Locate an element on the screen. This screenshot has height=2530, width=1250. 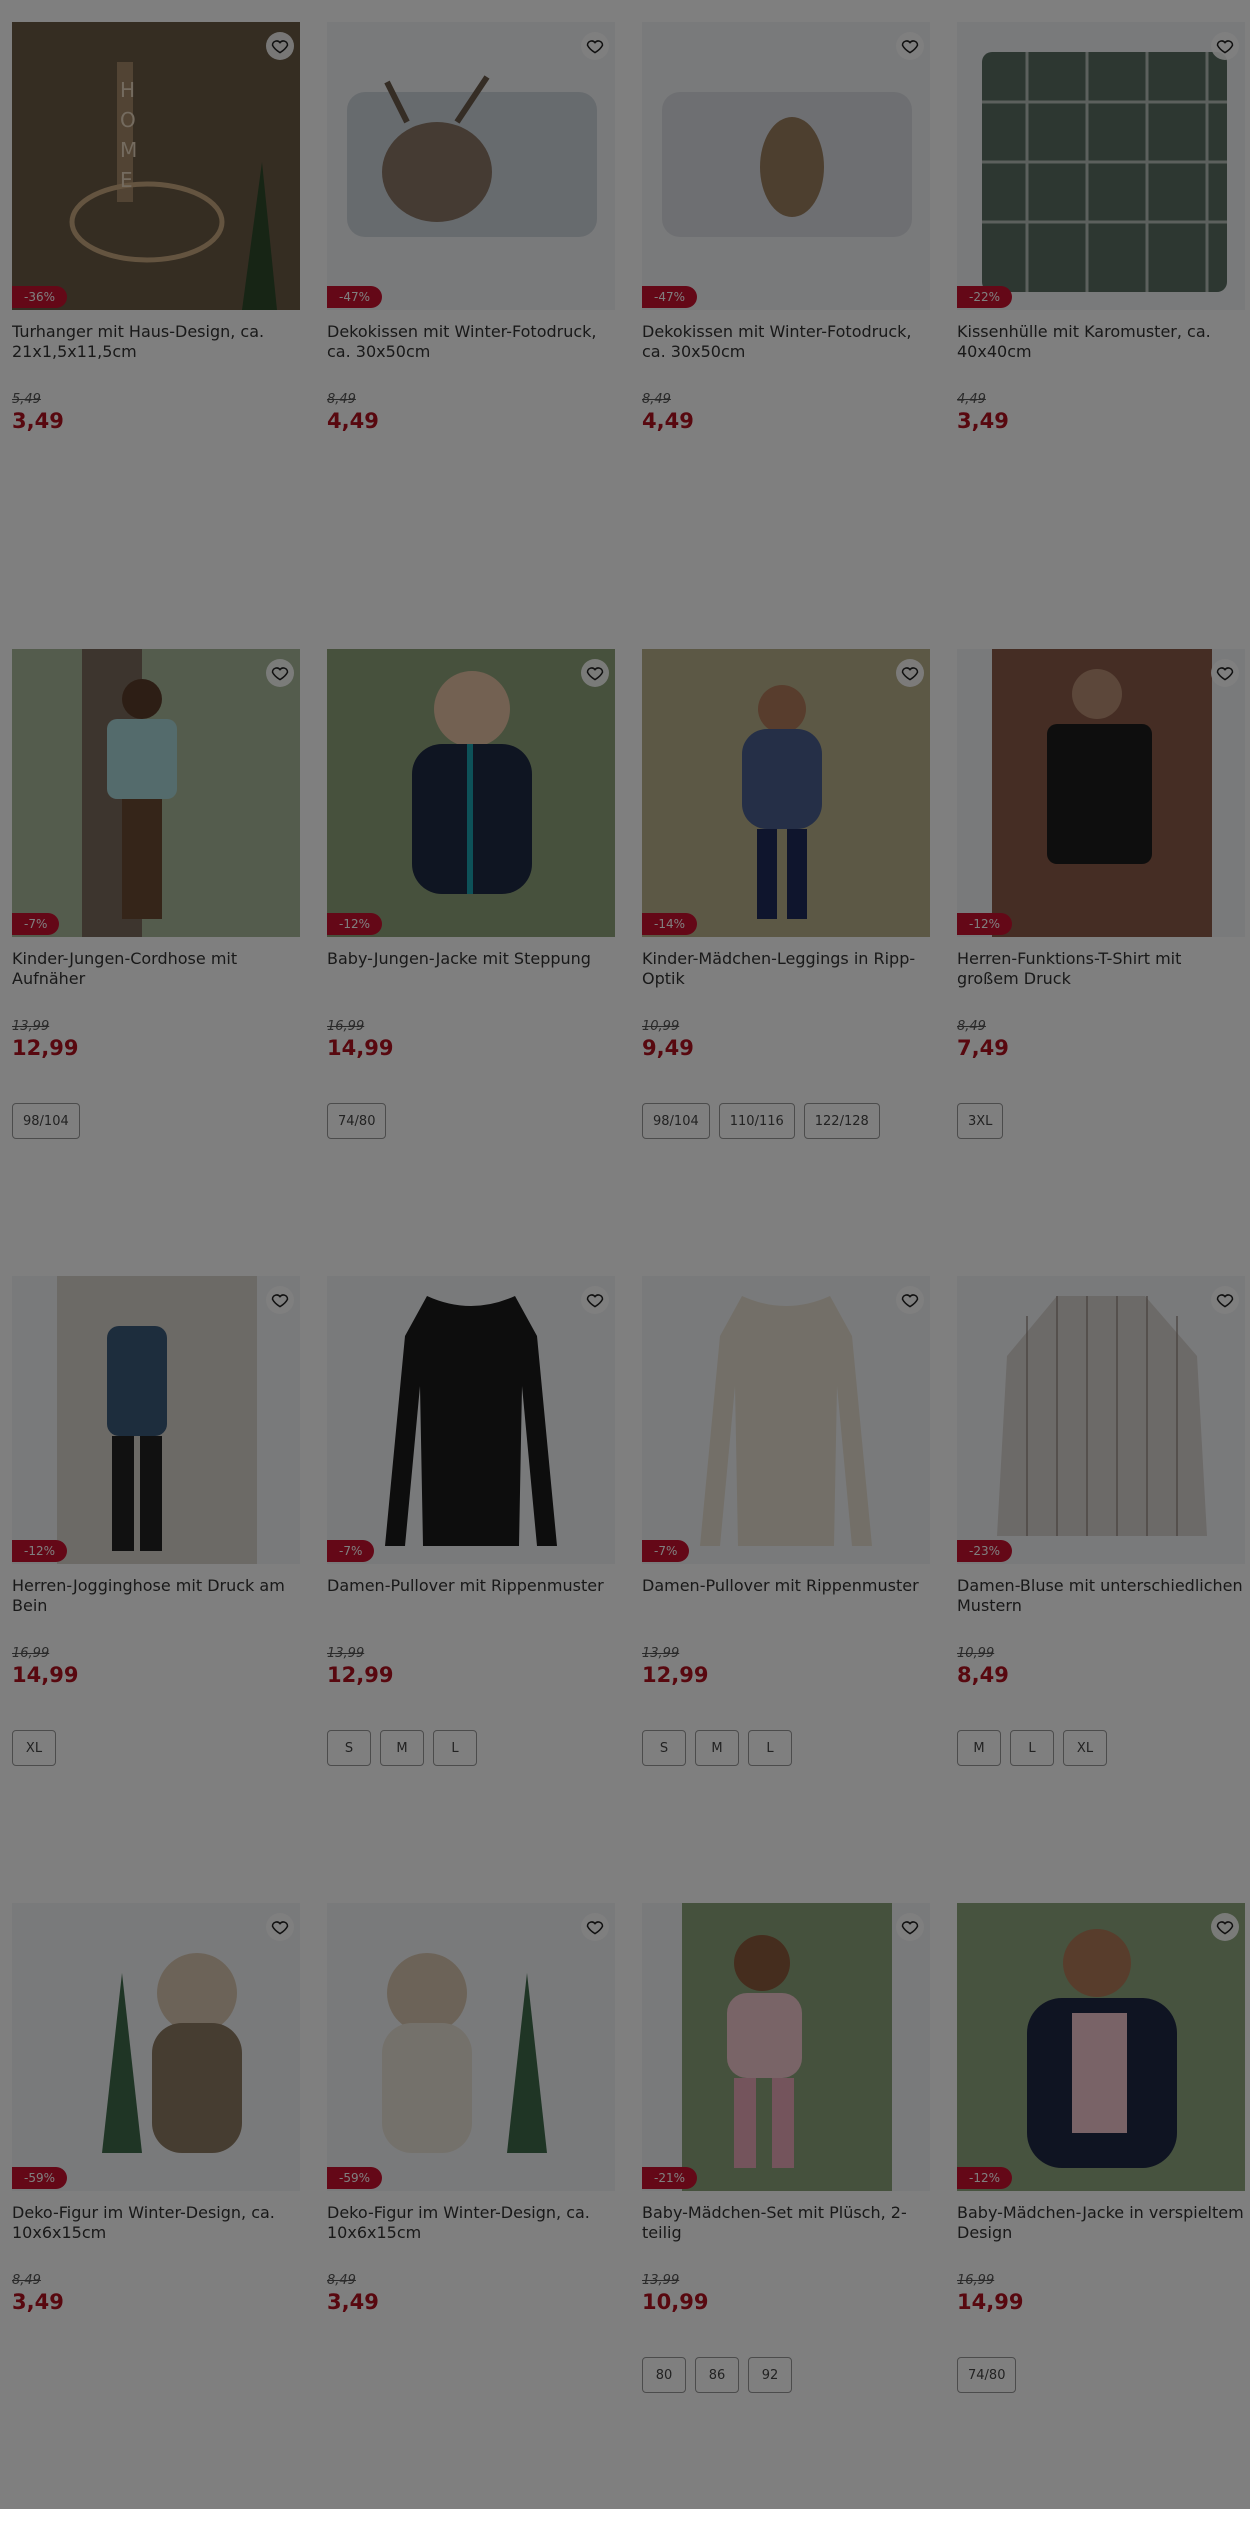
current-price: 14,99 is located at coordinates (45, 1675).